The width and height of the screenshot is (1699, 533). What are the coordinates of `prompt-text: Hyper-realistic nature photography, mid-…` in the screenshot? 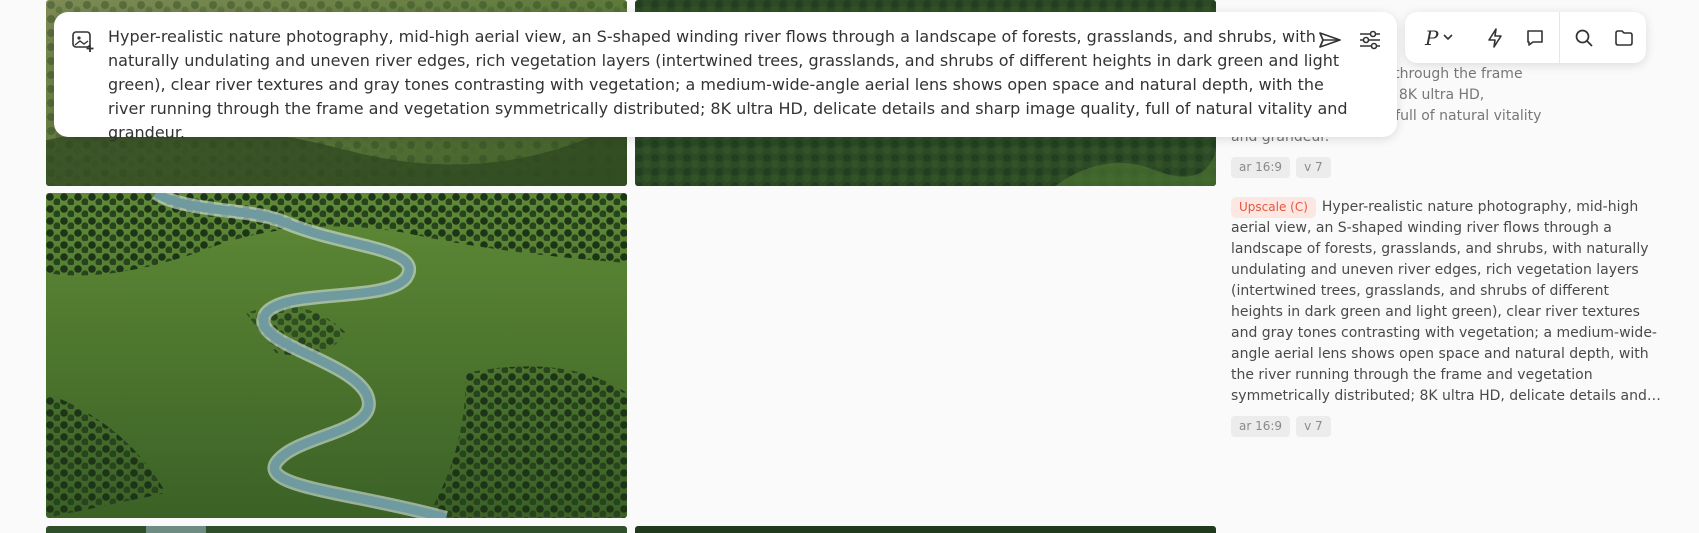 It's located at (1444, 301).